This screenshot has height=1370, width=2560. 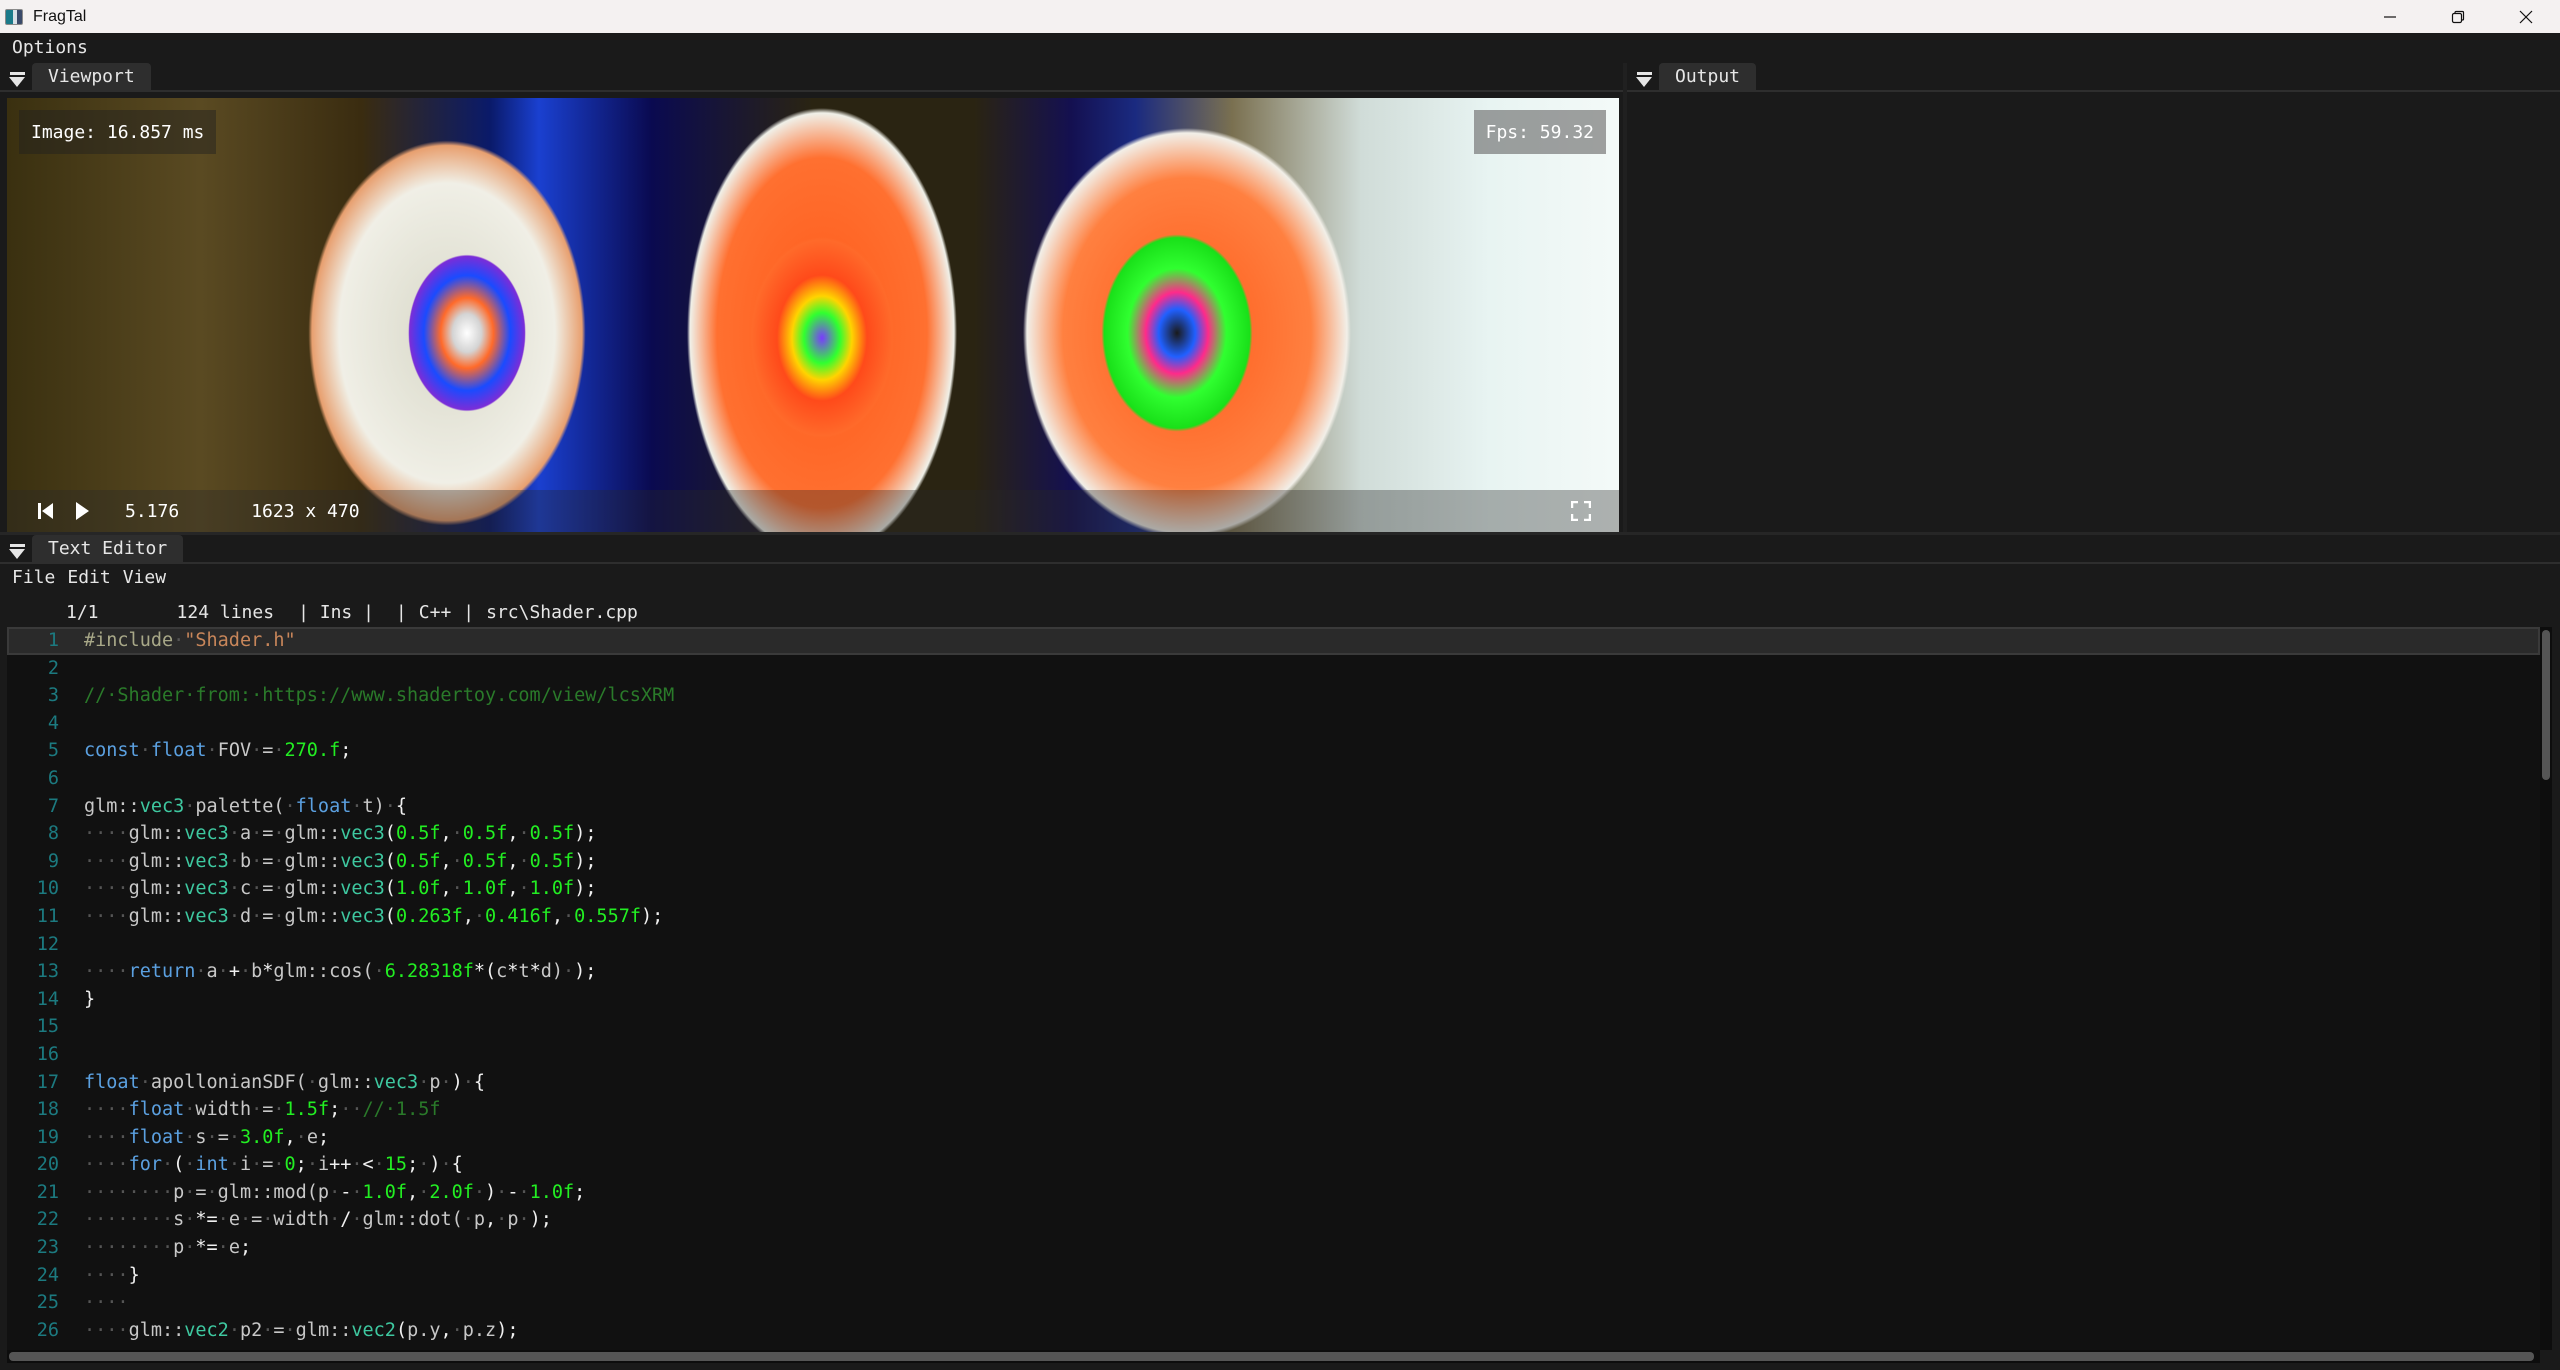 What do you see at coordinates (2526, 16) in the screenshot?
I see `close-button` at bounding box center [2526, 16].